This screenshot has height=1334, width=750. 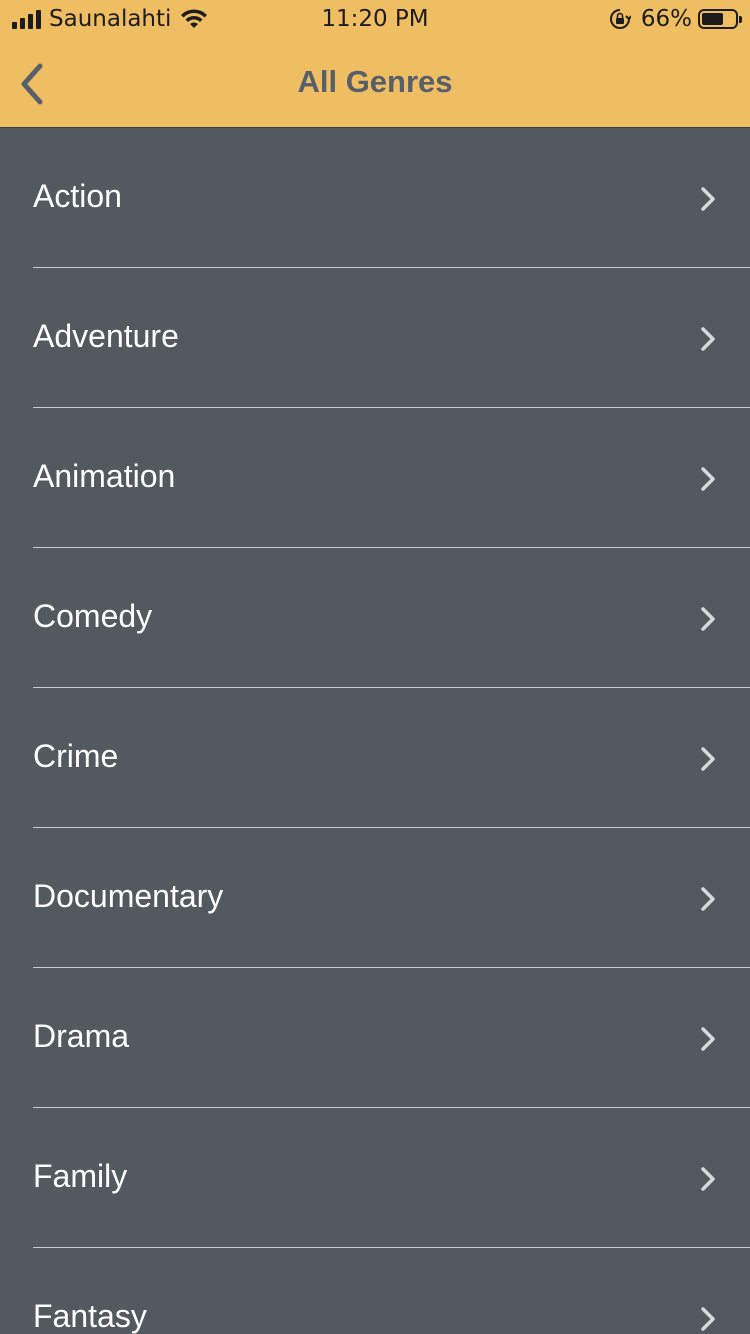 What do you see at coordinates (375, 898) in the screenshot?
I see `genre-row-documentary: Documentary` at bounding box center [375, 898].